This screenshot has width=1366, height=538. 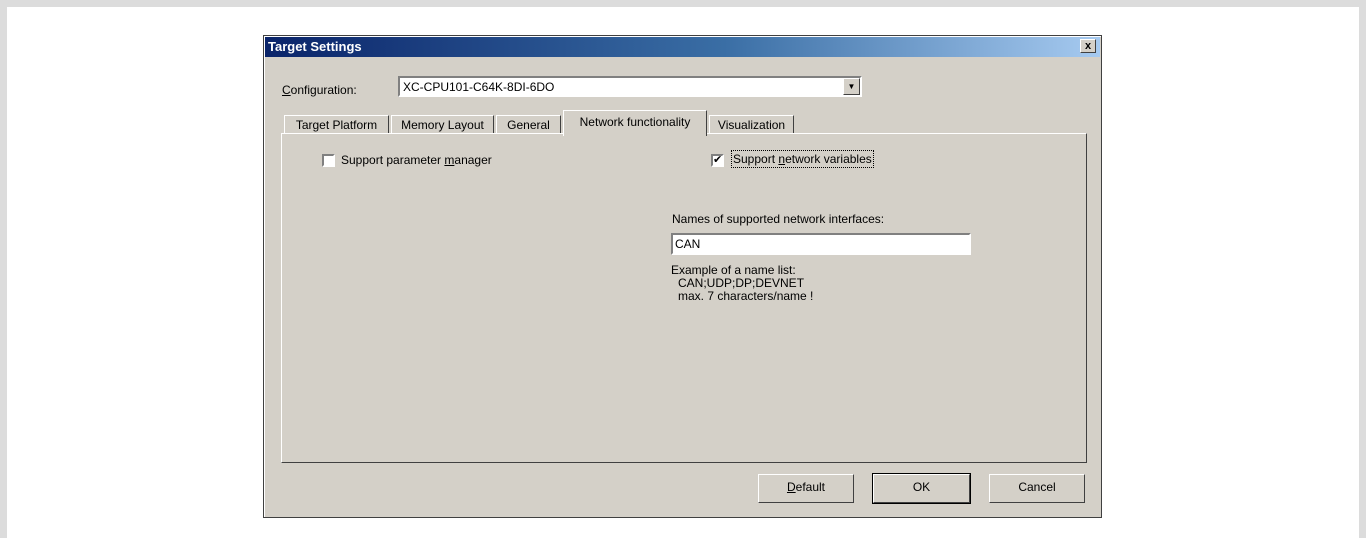 What do you see at coordinates (630, 86) in the screenshot?
I see `configuration-select: XC-CPU101-C64K-8DI-6DO ▼` at bounding box center [630, 86].